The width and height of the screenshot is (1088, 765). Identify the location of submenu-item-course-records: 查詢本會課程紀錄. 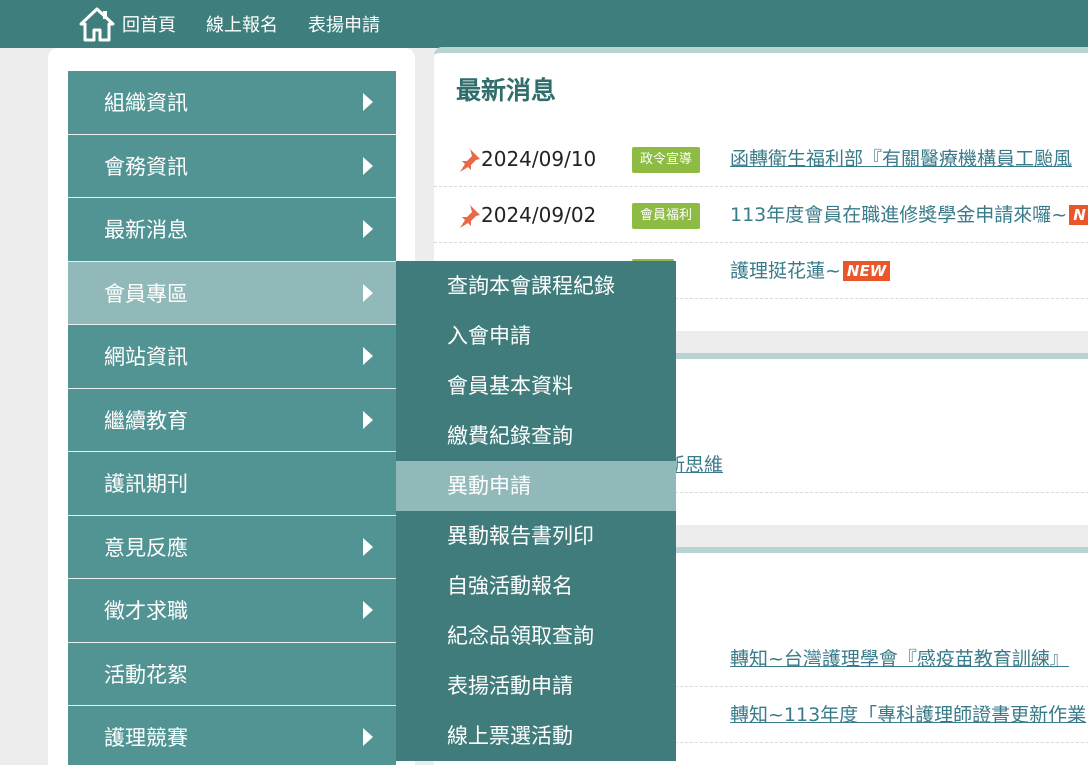
(536, 286).